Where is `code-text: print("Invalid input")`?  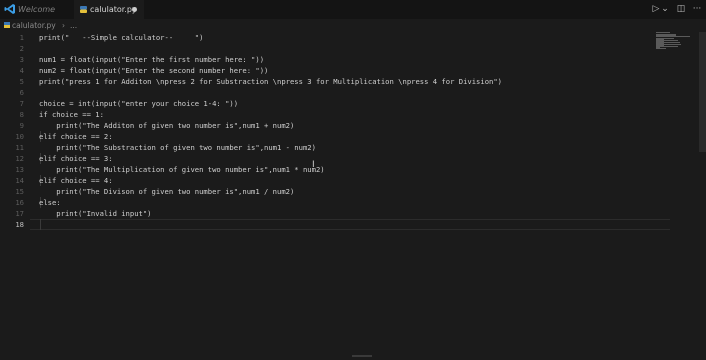
code-text: print("Invalid input") is located at coordinates (95, 213).